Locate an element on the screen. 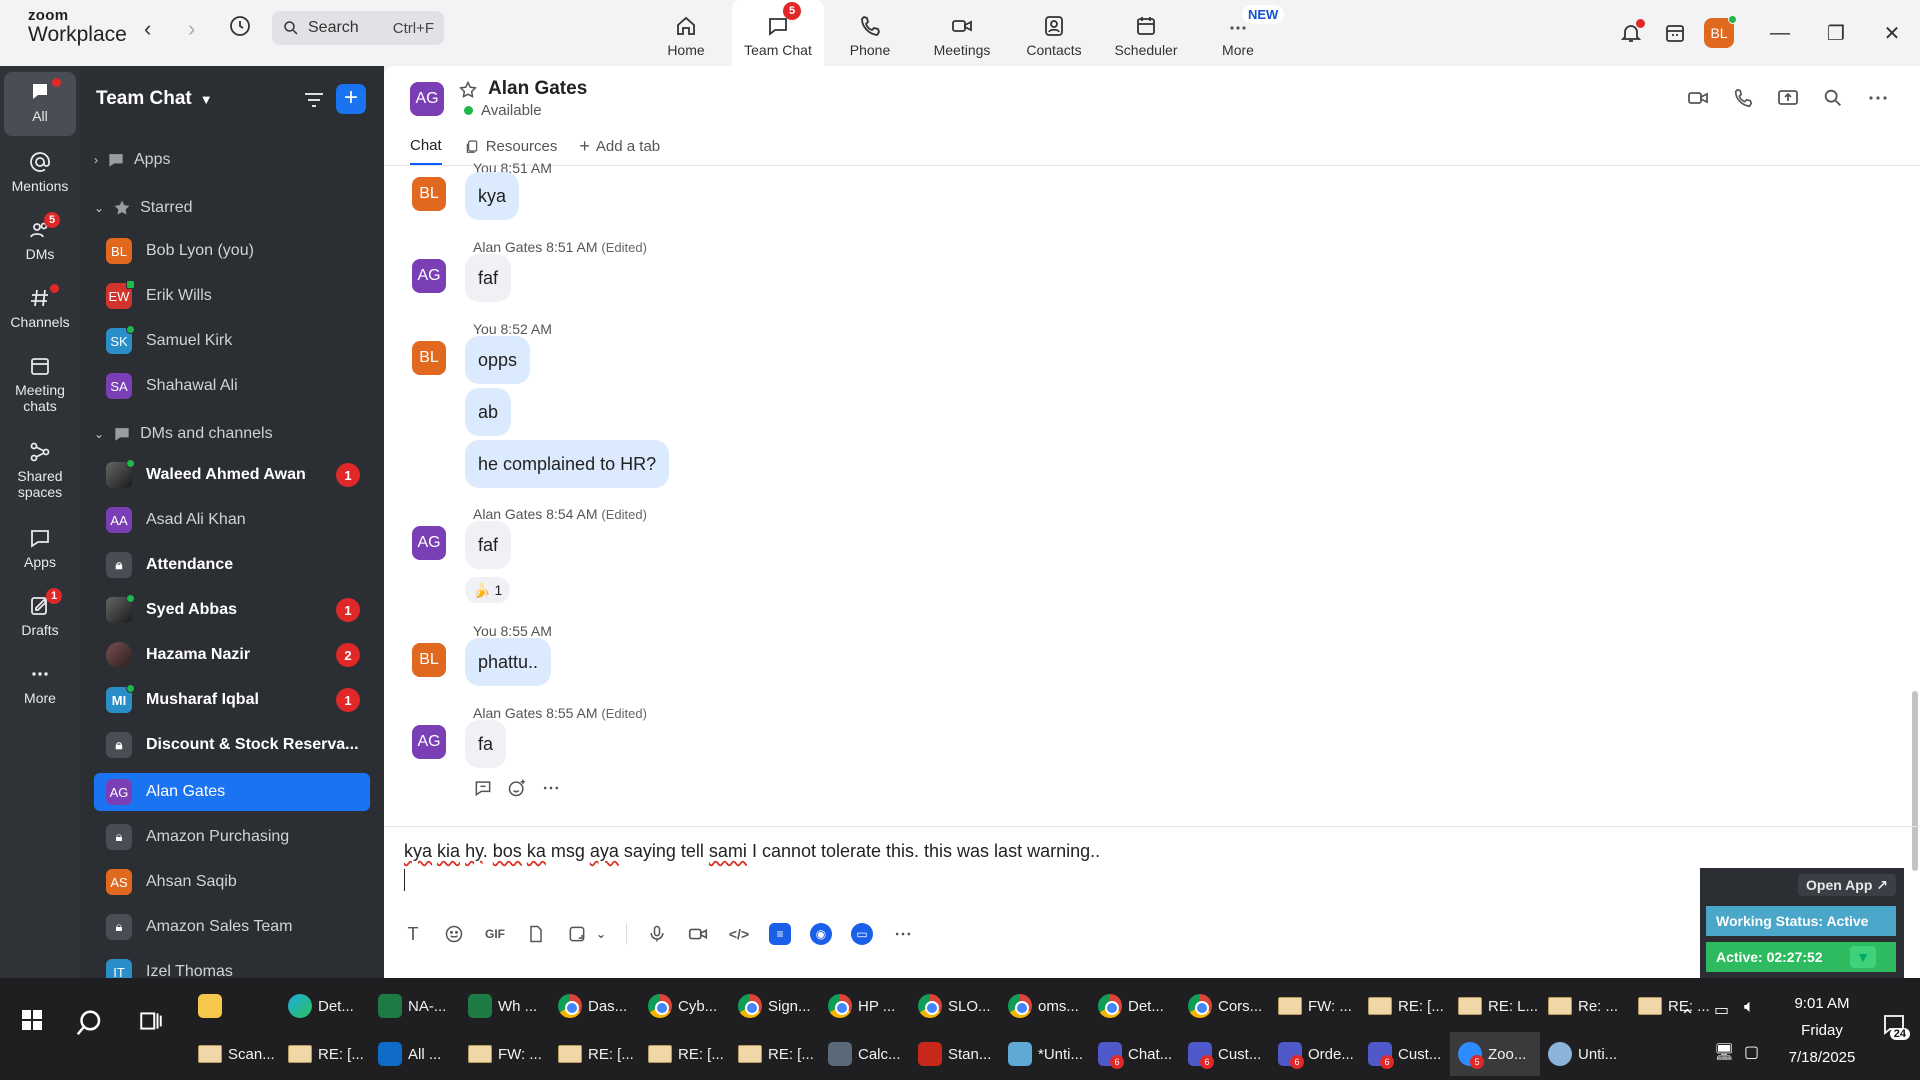 Image resolution: width=1920 pixels, height=1080 pixels. message-bubble: fa is located at coordinates (486, 744).